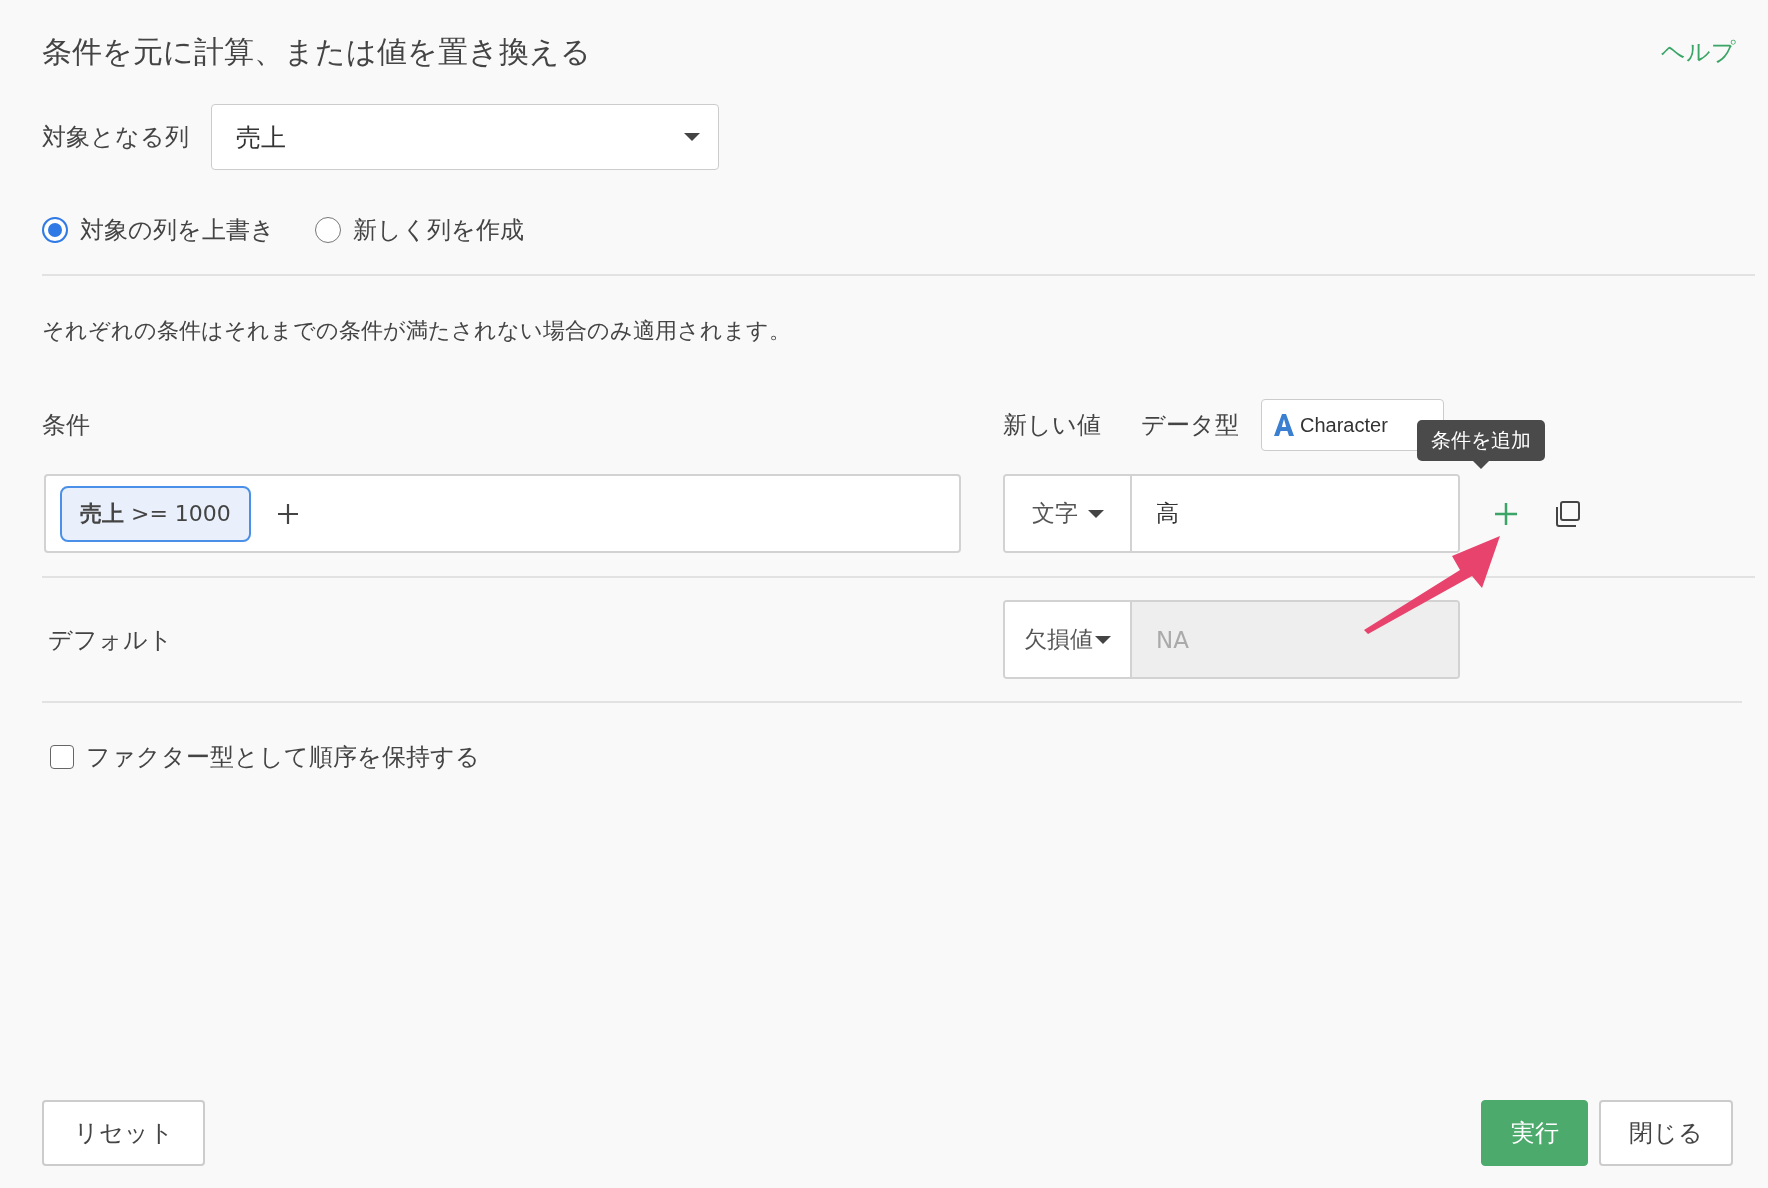 This screenshot has height=1188, width=1768. What do you see at coordinates (177, 230) in the screenshot?
I see `radio-label: 対象の列を上書き` at bounding box center [177, 230].